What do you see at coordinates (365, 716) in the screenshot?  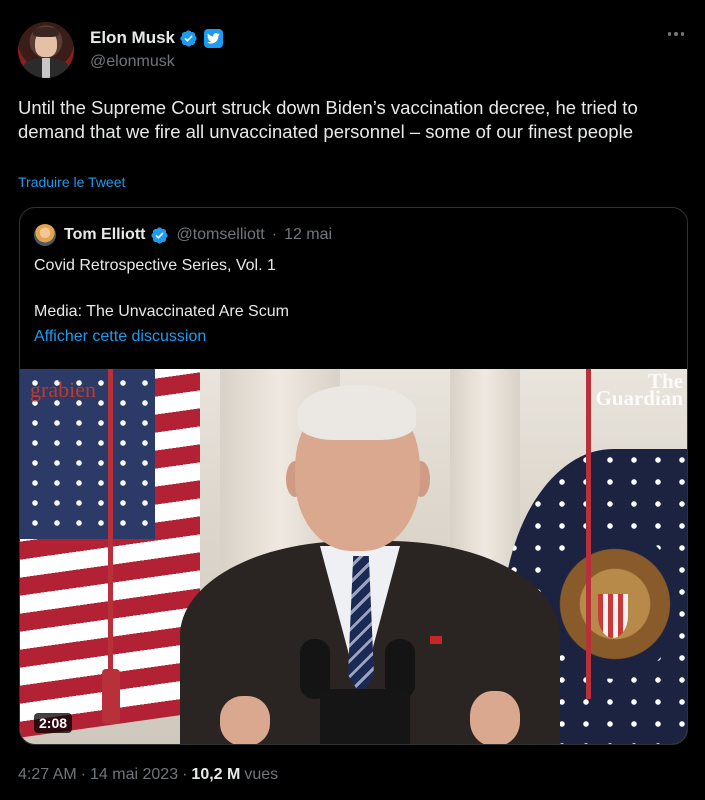 I see `microphone-stand` at bounding box center [365, 716].